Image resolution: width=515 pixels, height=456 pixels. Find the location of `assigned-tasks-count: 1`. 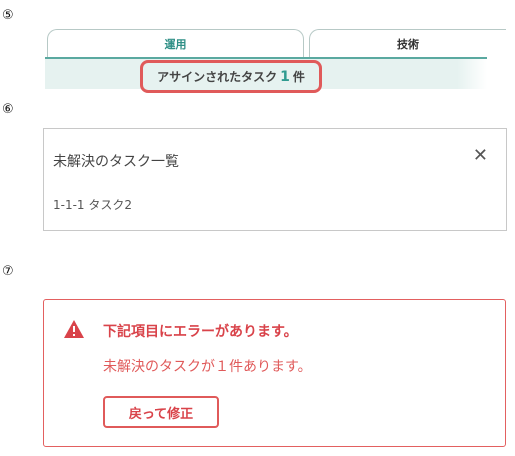

assigned-tasks-count: 1 is located at coordinates (285, 76).